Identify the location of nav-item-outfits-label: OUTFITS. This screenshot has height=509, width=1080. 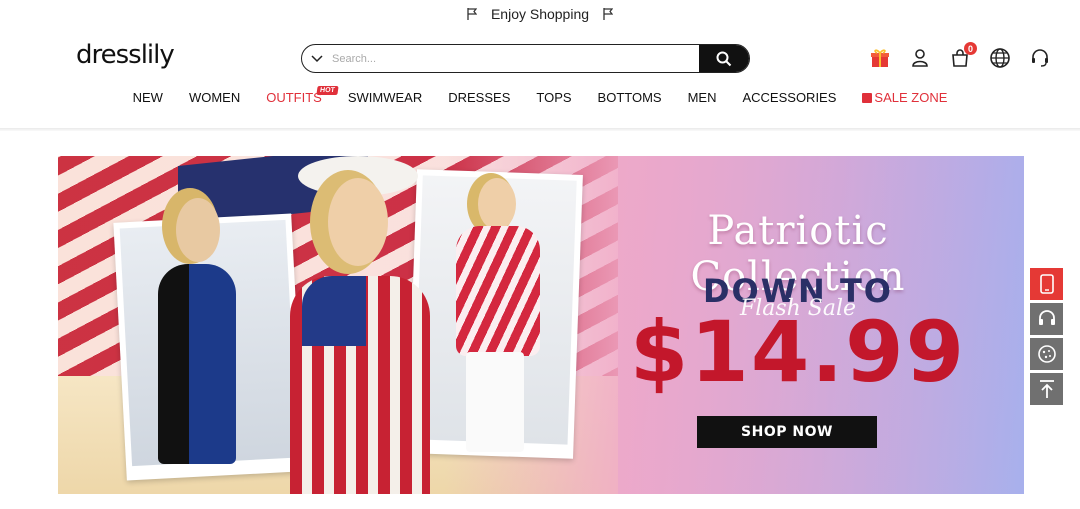
(294, 97).